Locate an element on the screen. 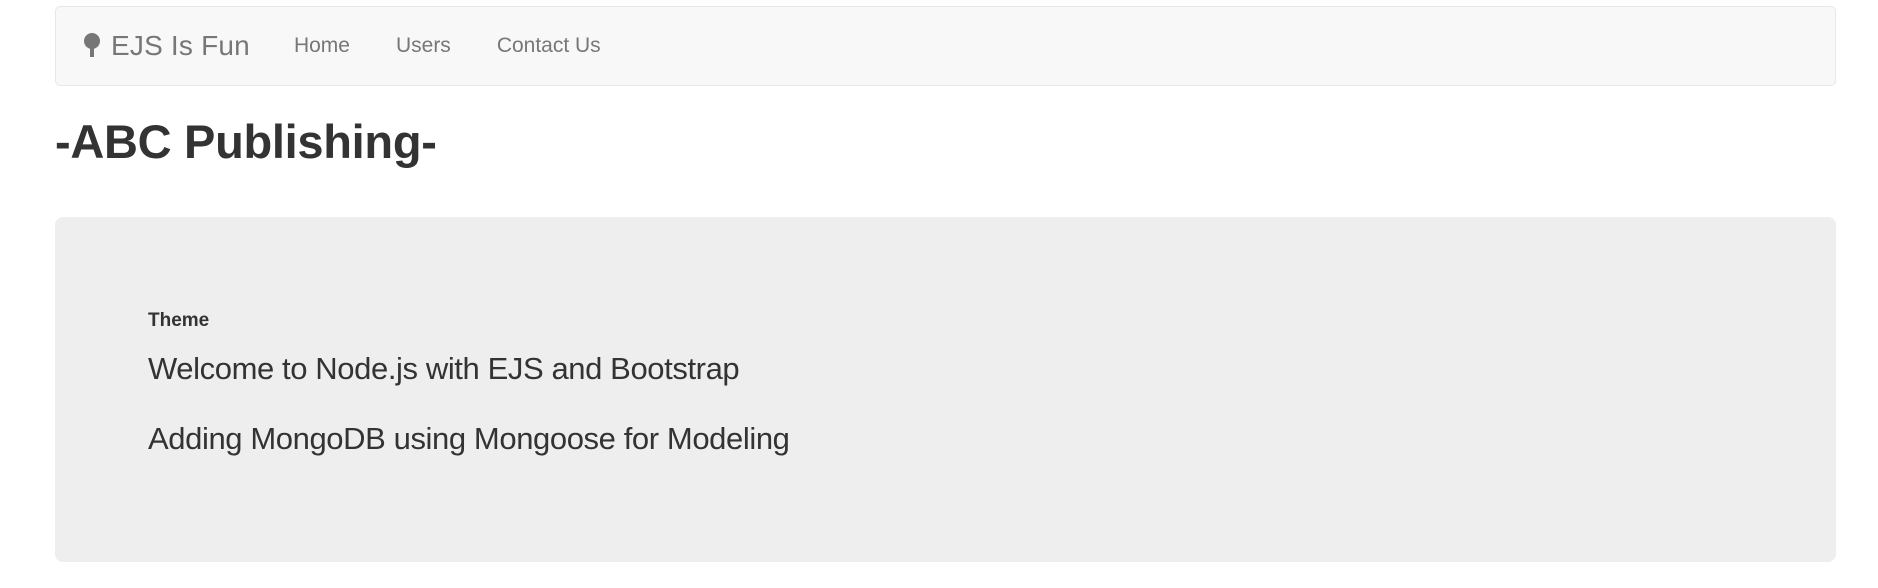 The image size is (1878, 588). nav-link-home: Home is located at coordinates (322, 46).